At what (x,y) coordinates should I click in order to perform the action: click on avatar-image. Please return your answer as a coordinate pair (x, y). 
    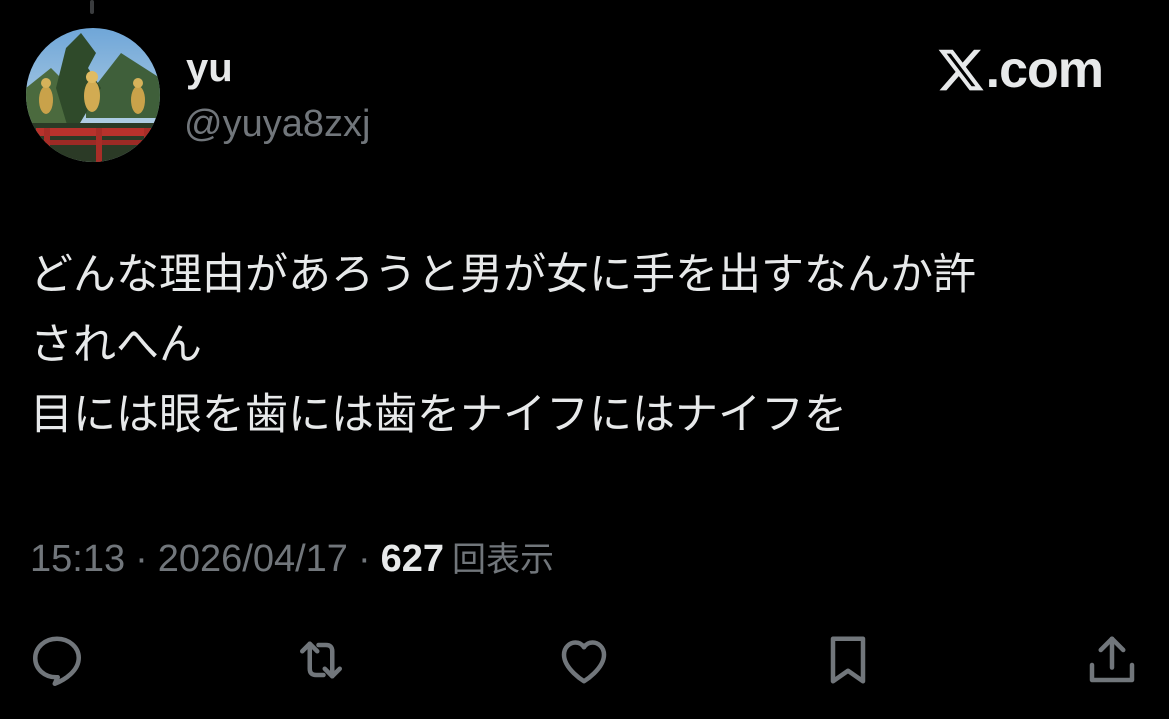
    Looking at the image, I should click on (93, 95).